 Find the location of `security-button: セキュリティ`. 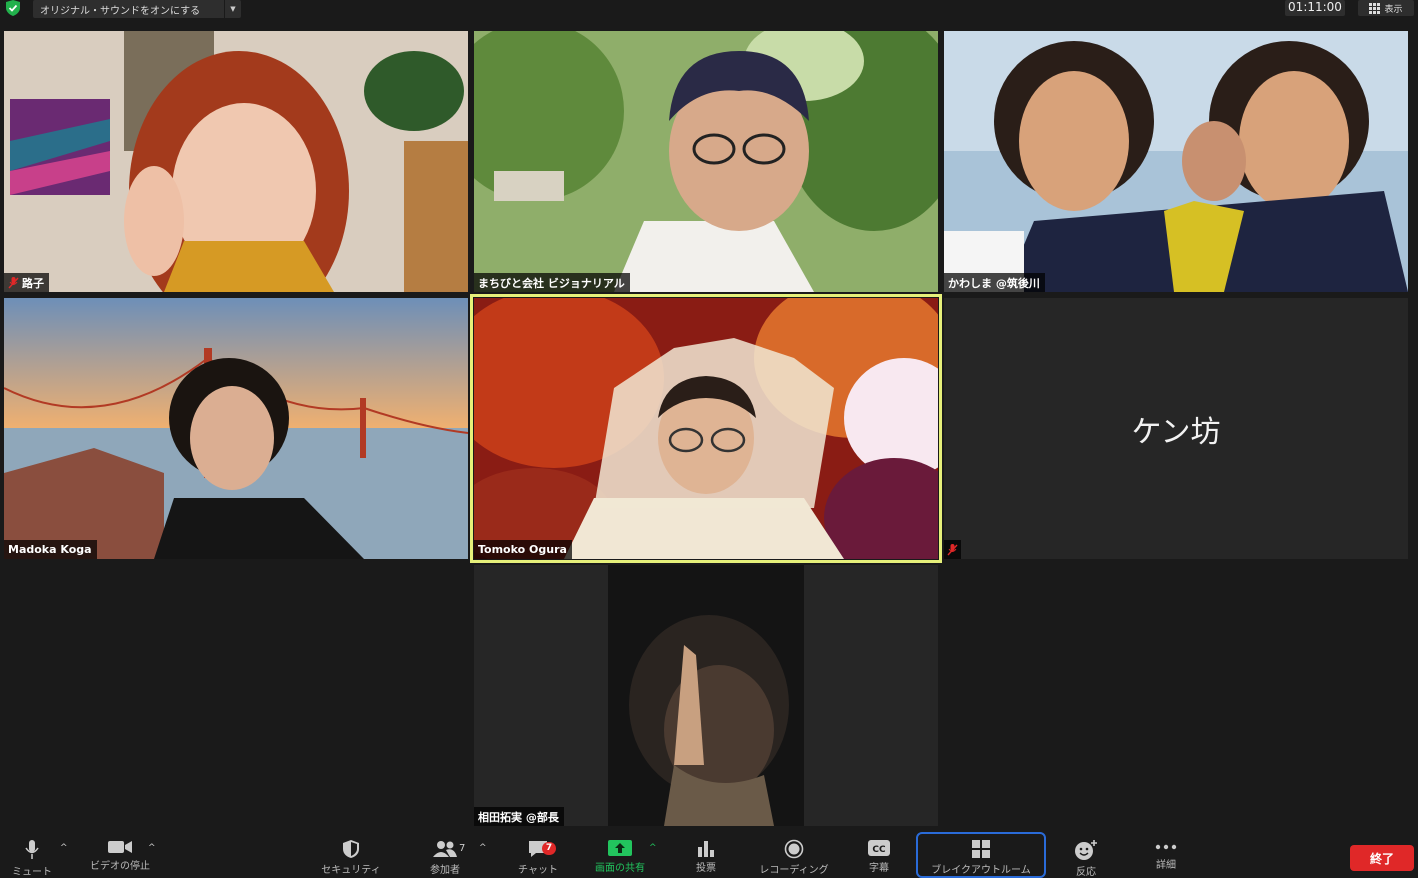

security-button: セキュリティ is located at coordinates (351, 853).